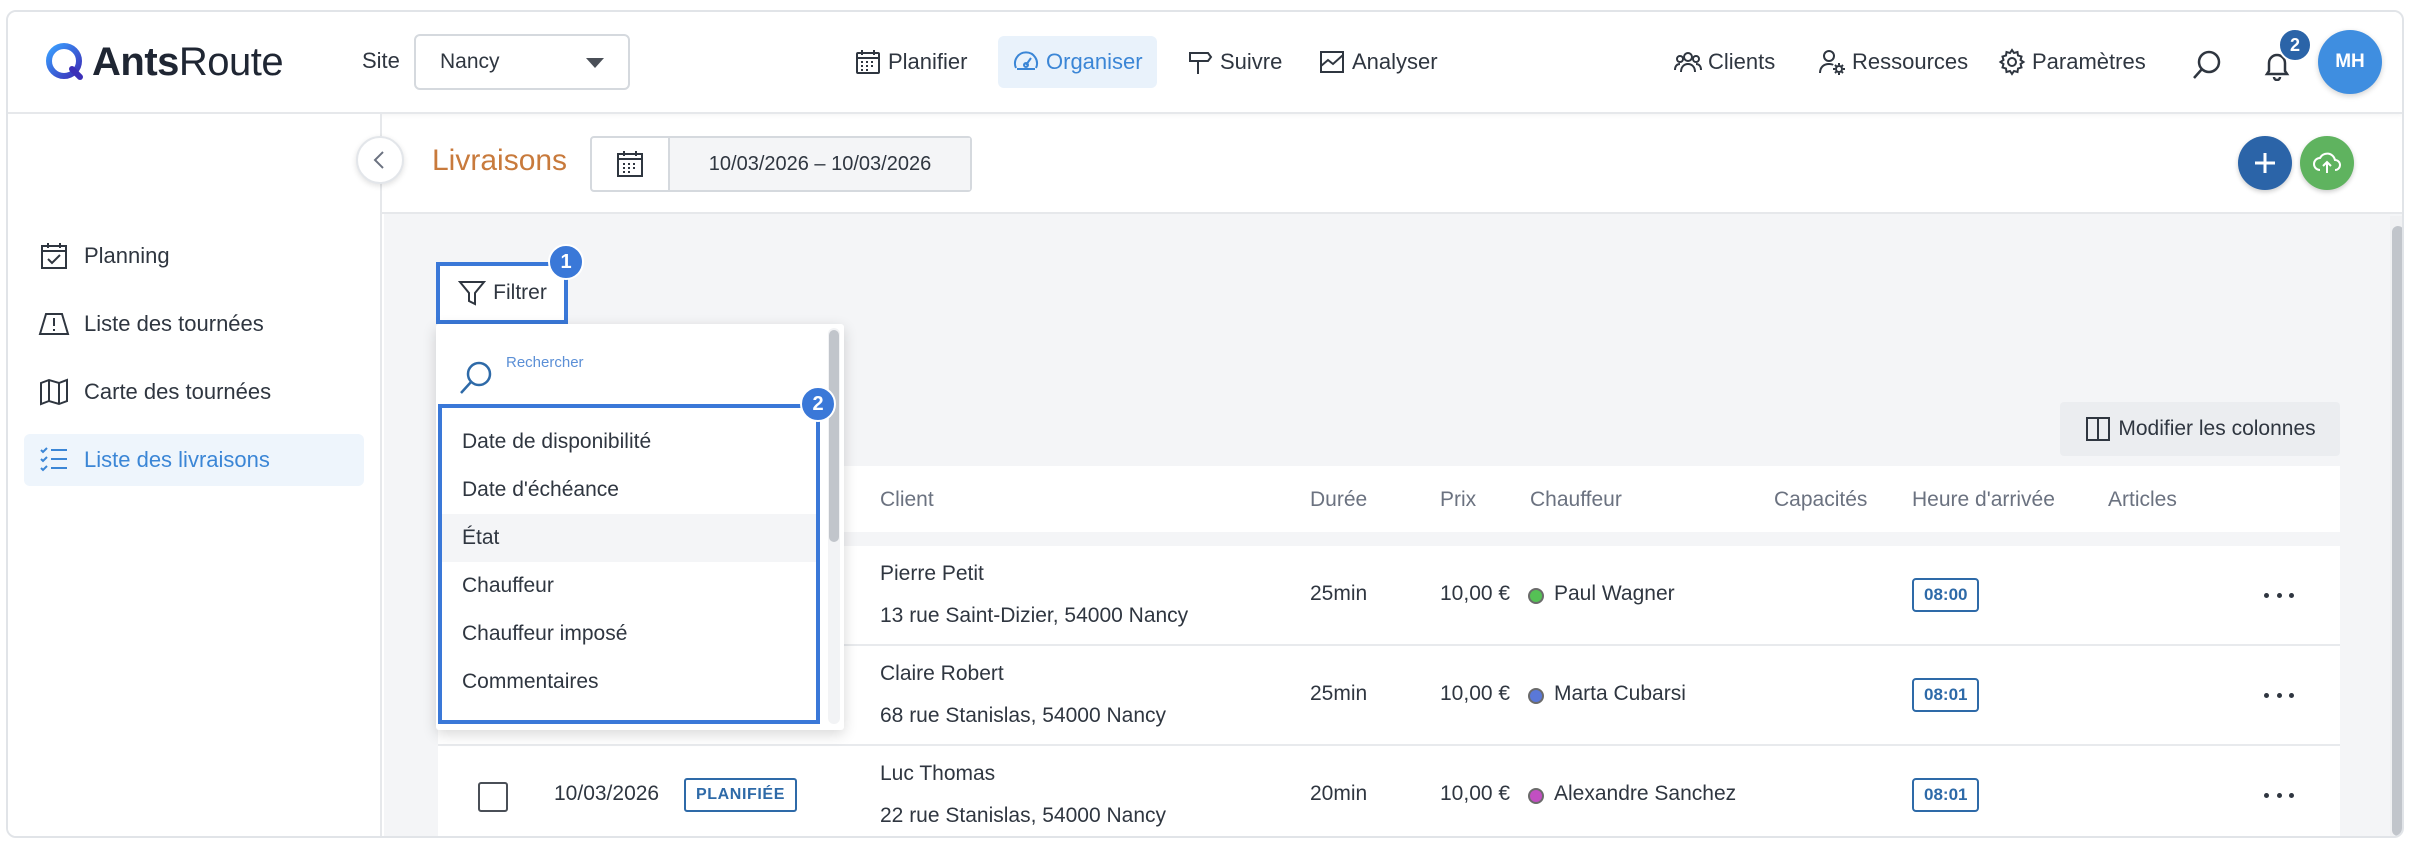 This screenshot has width=2410, height=843. Describe the element at coordinates (629, 634) in the screenshot. I see `filter-option-chauffeur-impose: Chauffeur imposé` at that location.